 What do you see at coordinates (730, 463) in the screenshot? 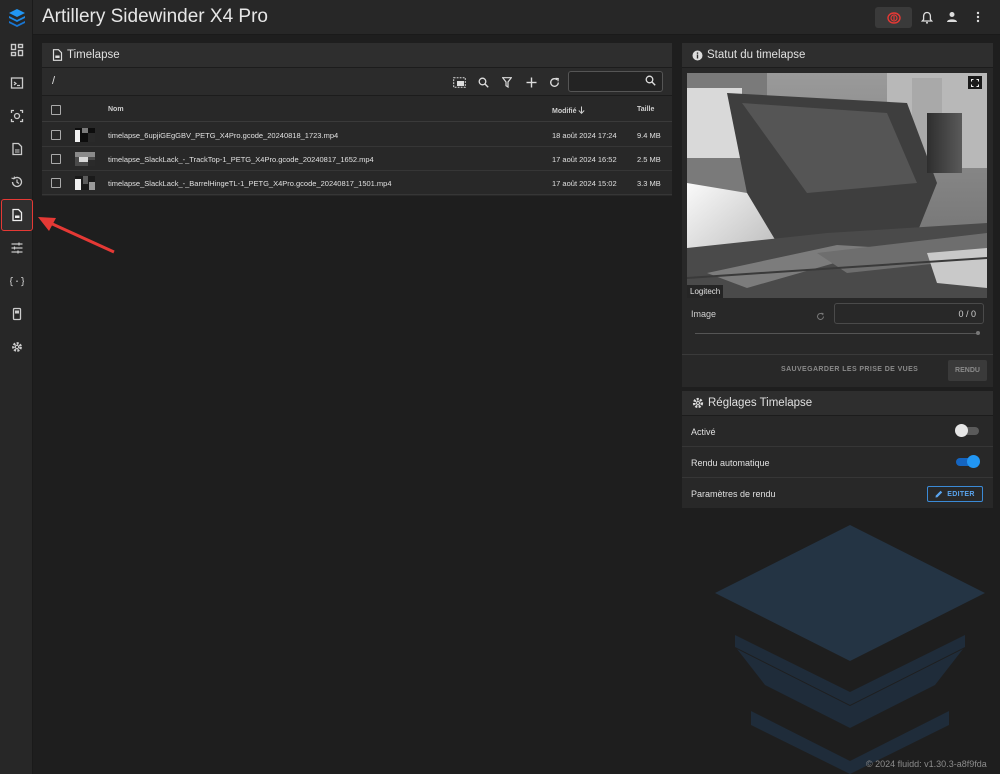
I see `auto-render-label: Rendu automatique` at bounding box center [730, 463].